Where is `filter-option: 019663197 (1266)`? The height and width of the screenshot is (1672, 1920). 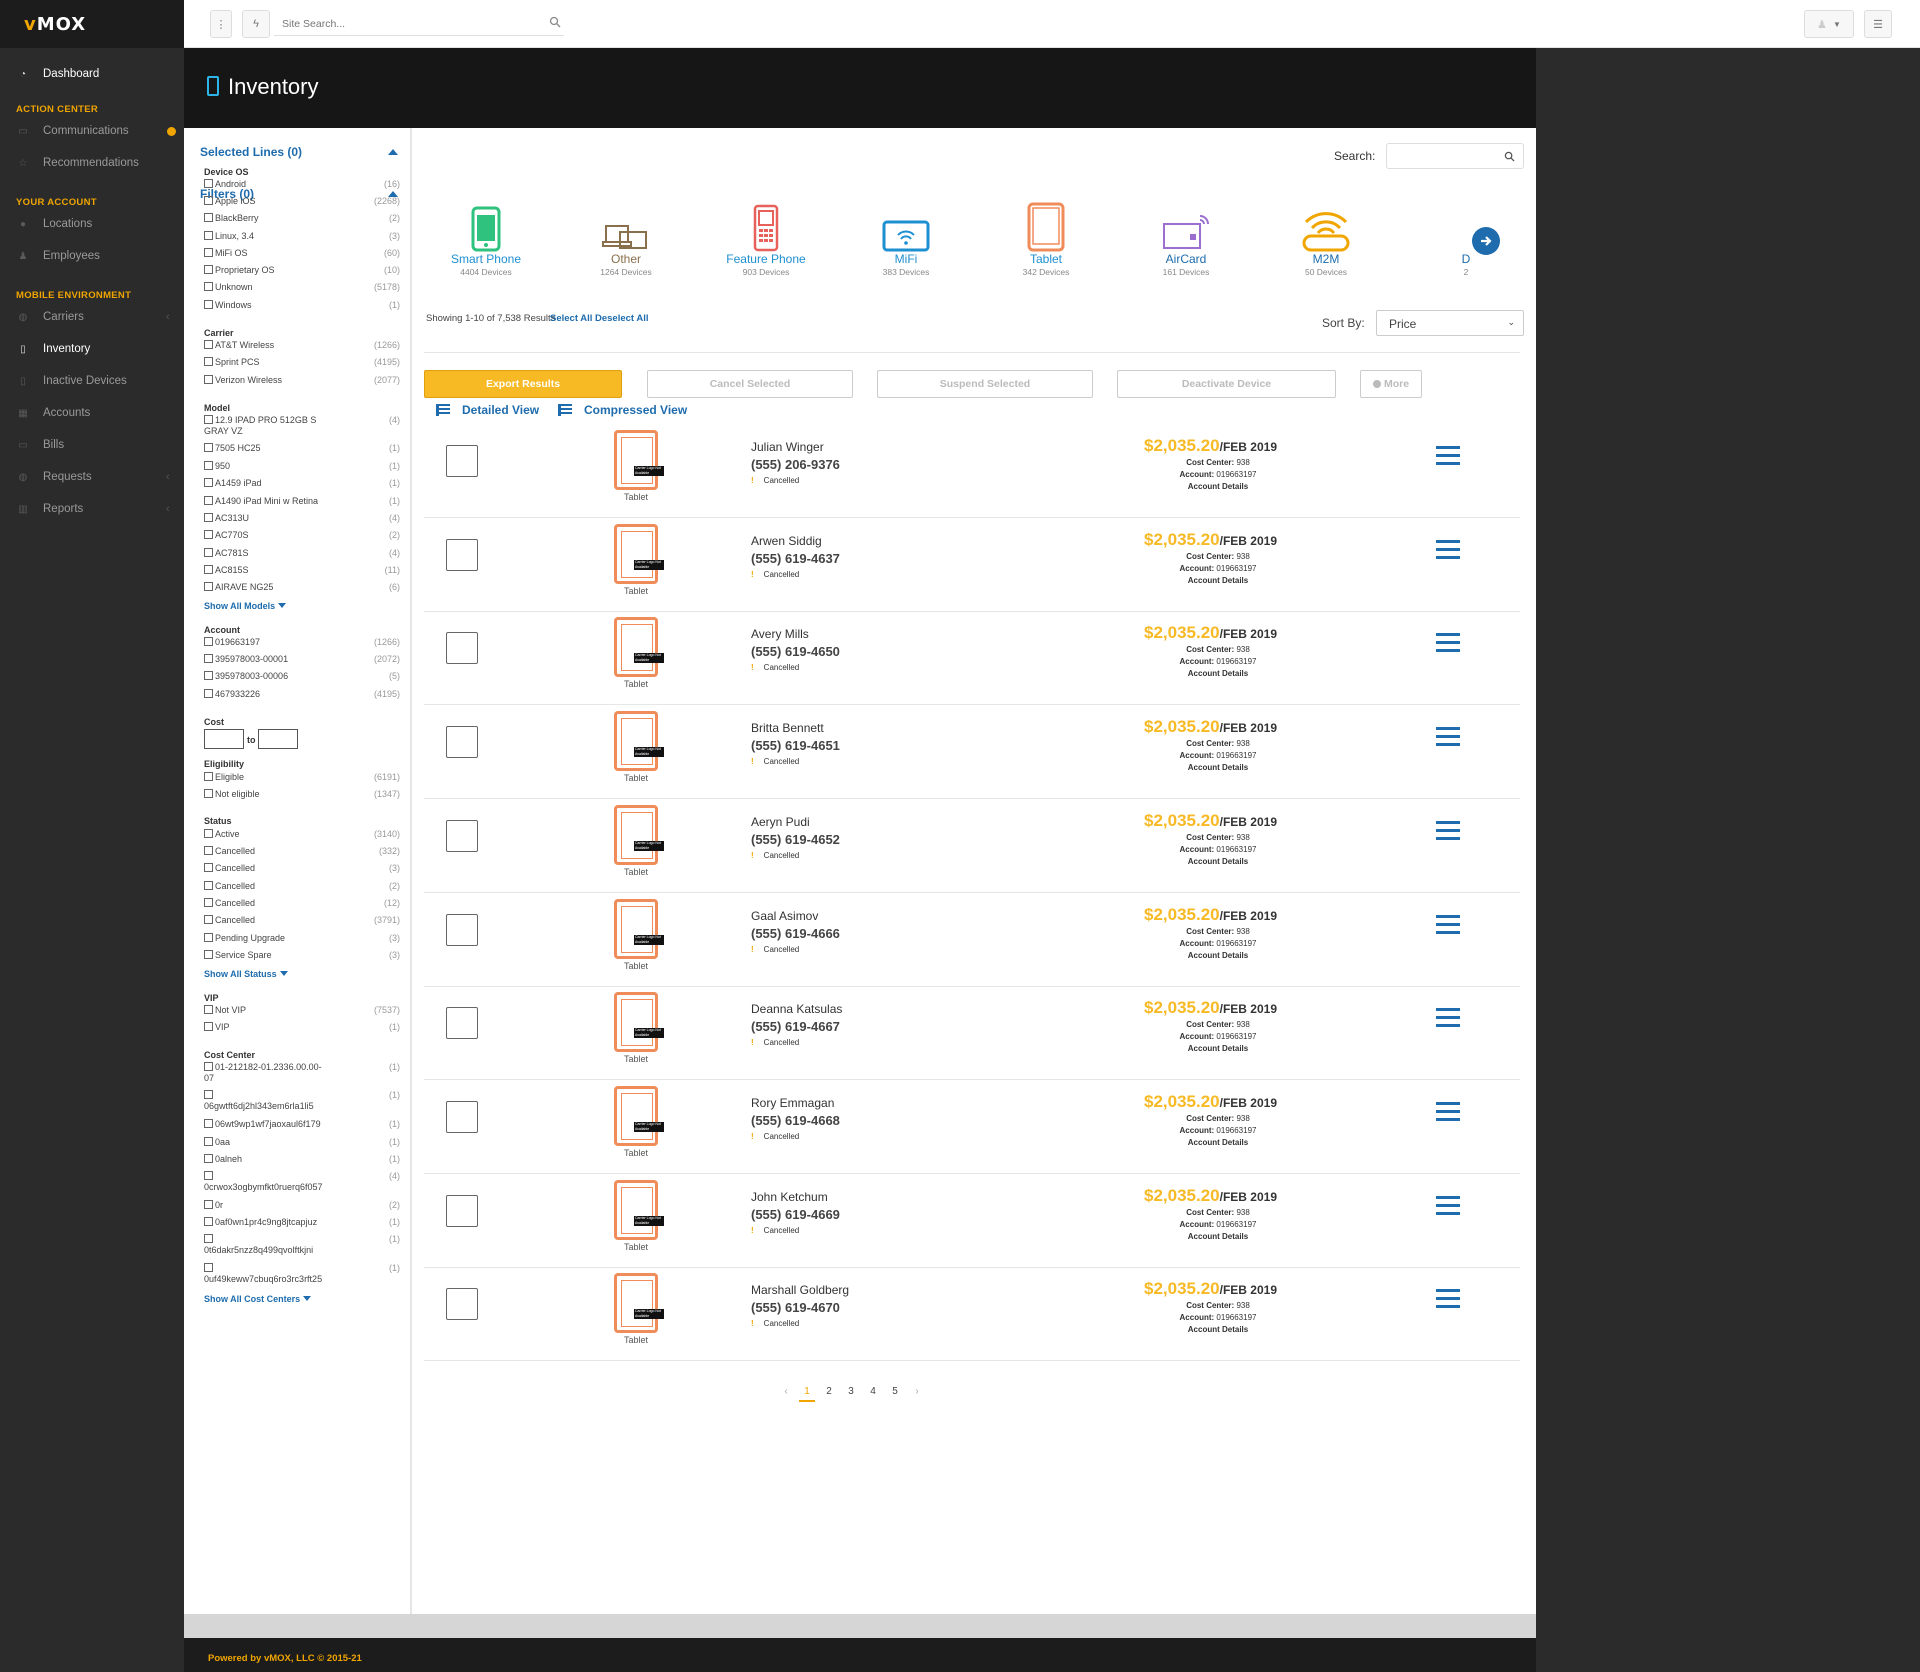
filter-option: 019663197 (1266) is located at coordinates (302, 644).